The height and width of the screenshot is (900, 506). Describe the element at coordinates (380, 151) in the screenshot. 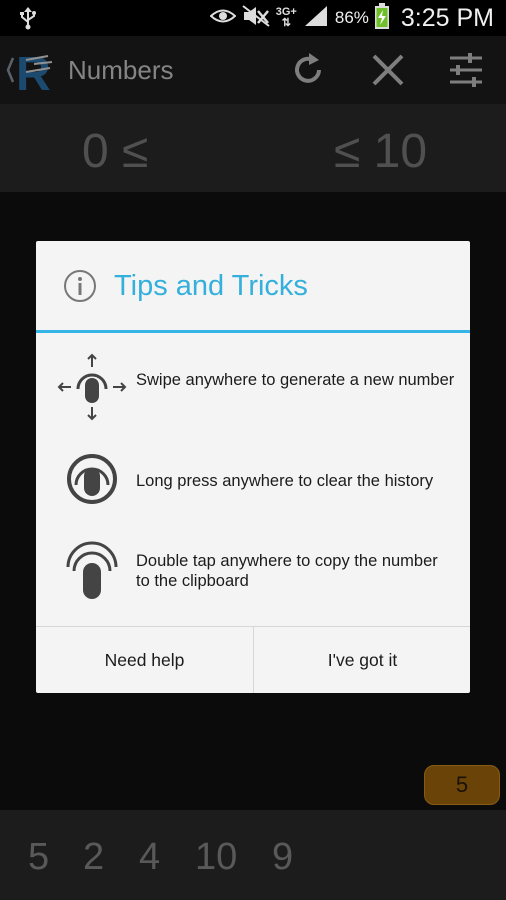

I see `range-max: ≤ 10` at that location.